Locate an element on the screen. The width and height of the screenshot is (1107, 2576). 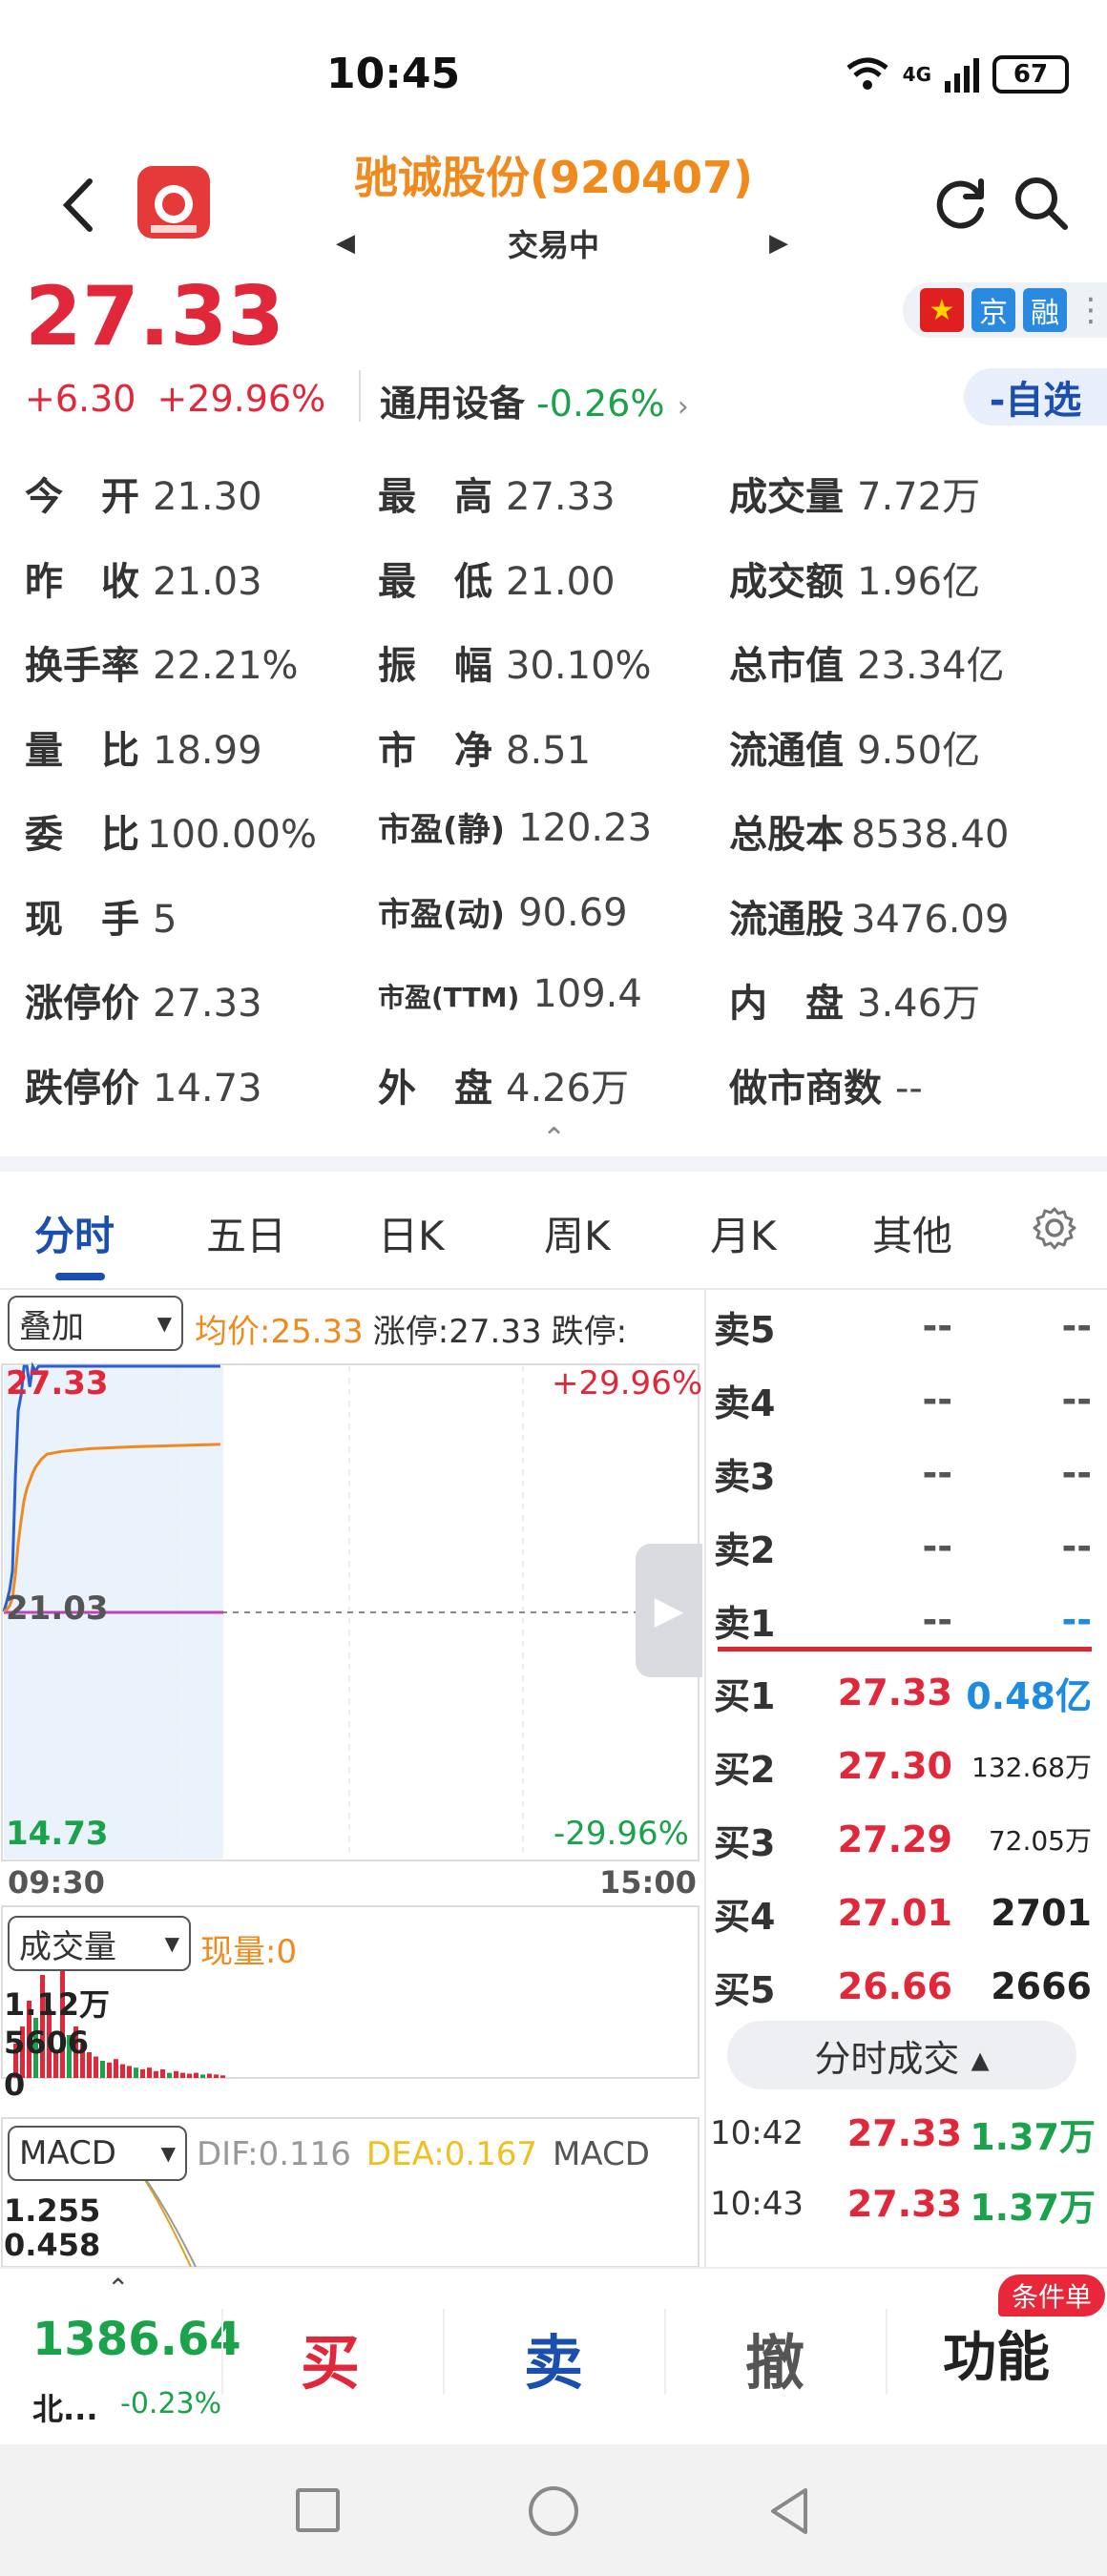
tag-jing: 京 is located at coordinates (993, 310).